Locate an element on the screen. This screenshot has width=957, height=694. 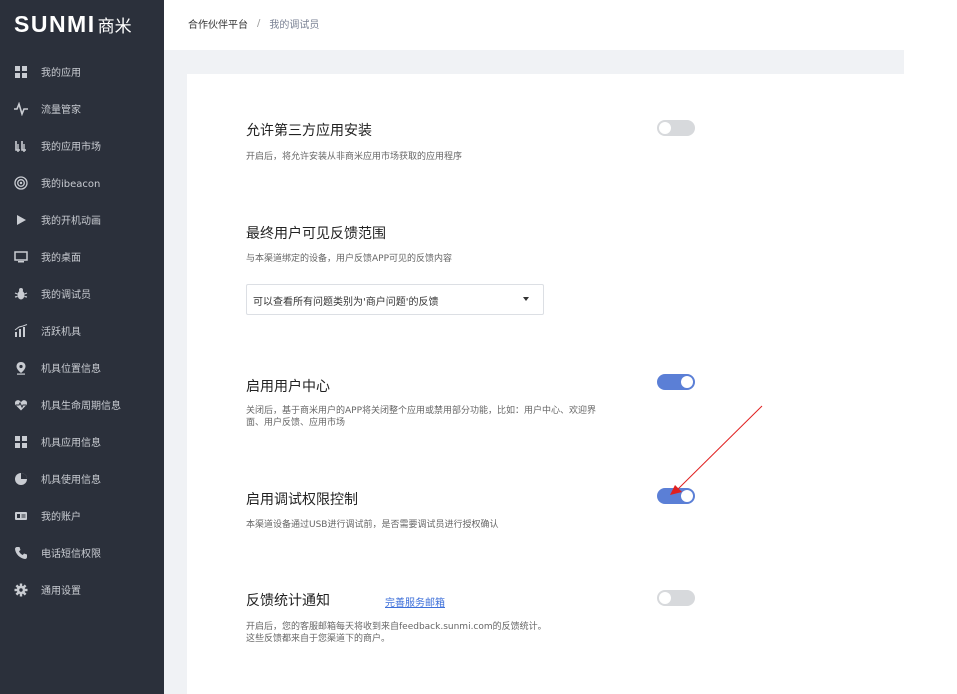
content-top-gutter is located at coordinates (534, 62).